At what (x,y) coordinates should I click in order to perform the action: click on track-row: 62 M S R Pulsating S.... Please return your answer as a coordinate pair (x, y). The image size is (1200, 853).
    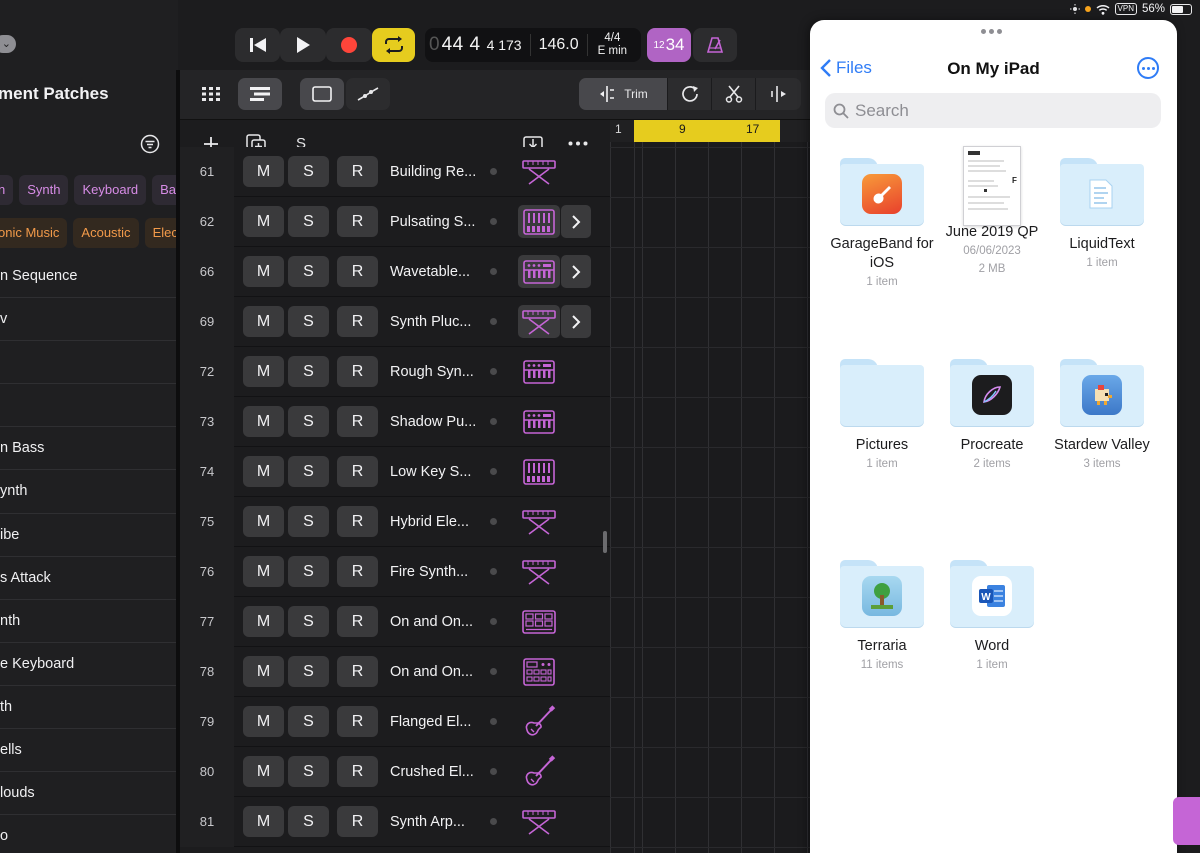
    Looking at the image, I should click on (395, 222).